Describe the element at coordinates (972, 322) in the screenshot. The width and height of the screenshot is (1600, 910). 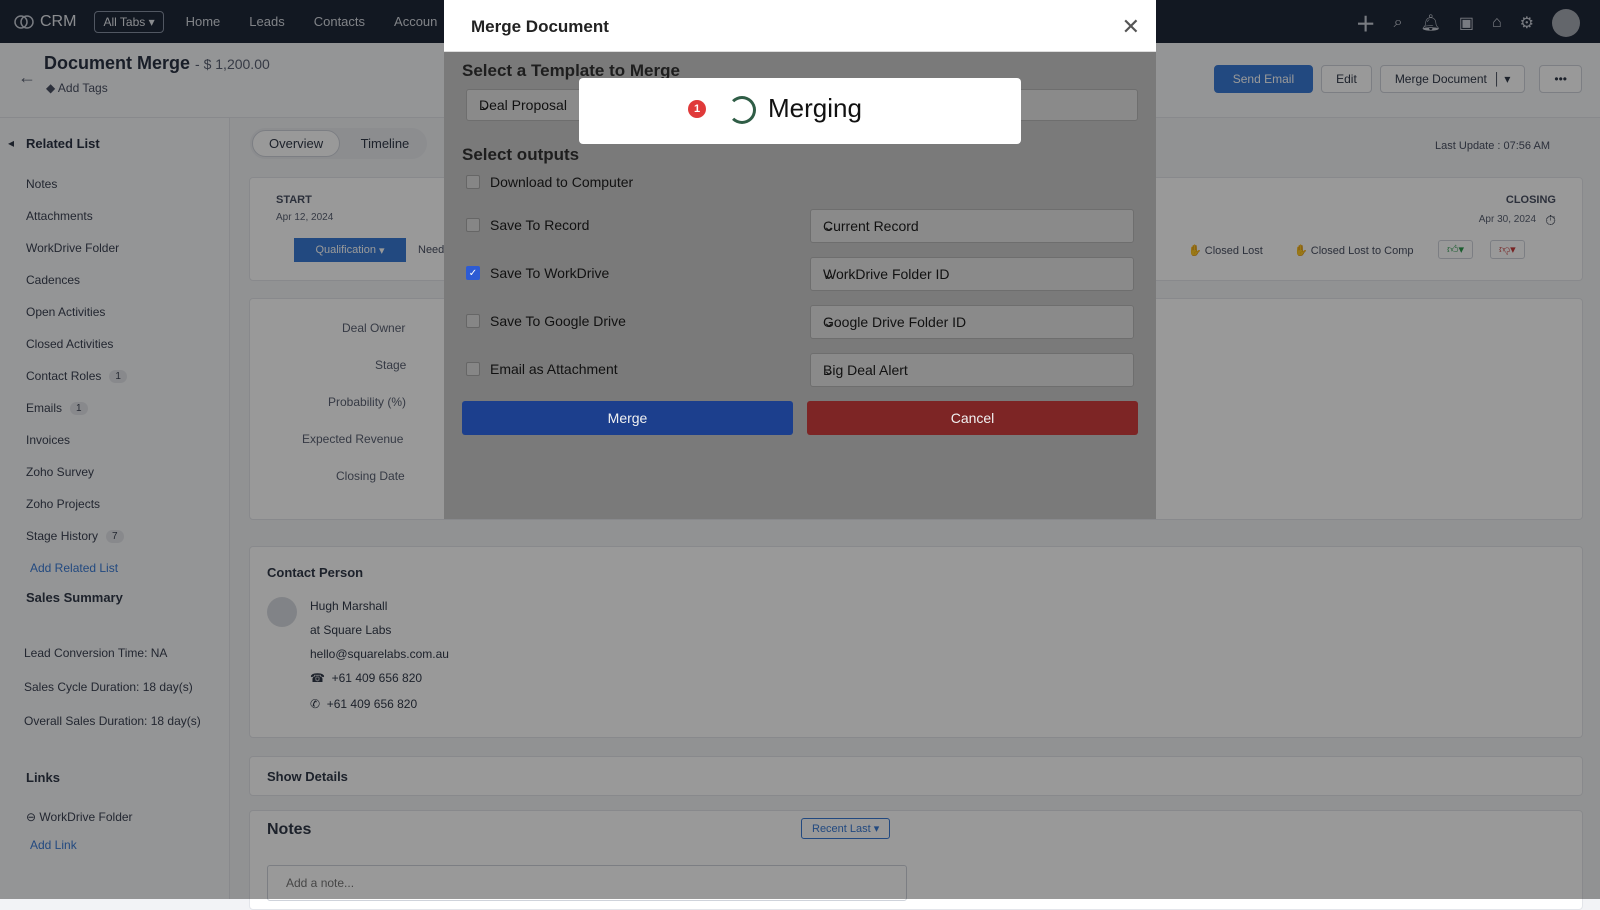
I see `google-drive-folder-select: Google Drive Folder ID ⌄` at that location.